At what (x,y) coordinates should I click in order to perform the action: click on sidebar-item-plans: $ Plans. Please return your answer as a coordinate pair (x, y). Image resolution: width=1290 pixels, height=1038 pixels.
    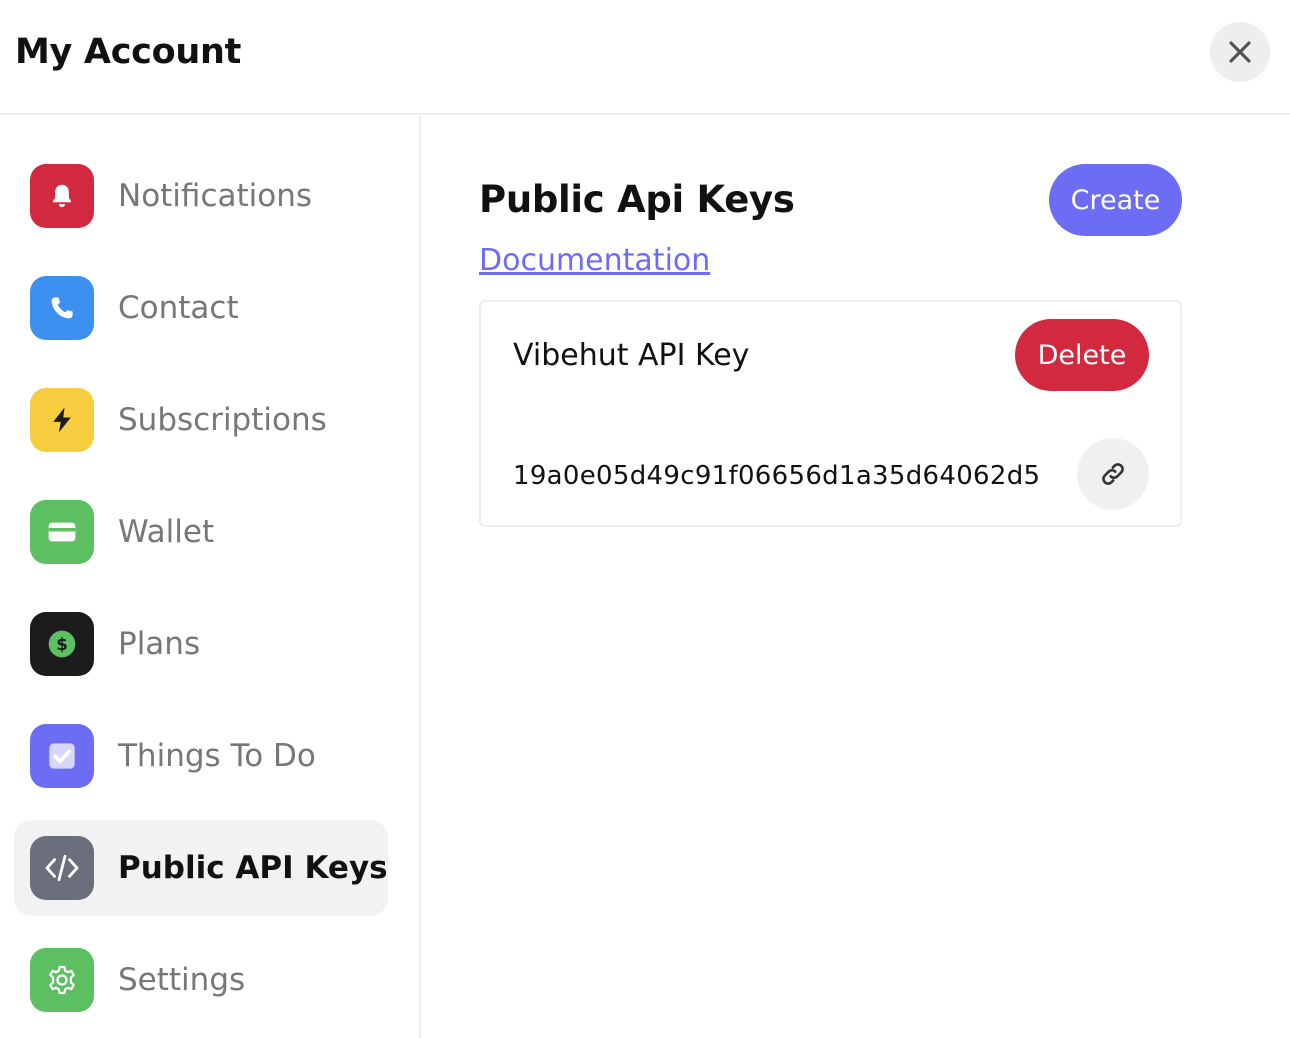
    Looking at the image, I should click on (201, 644).